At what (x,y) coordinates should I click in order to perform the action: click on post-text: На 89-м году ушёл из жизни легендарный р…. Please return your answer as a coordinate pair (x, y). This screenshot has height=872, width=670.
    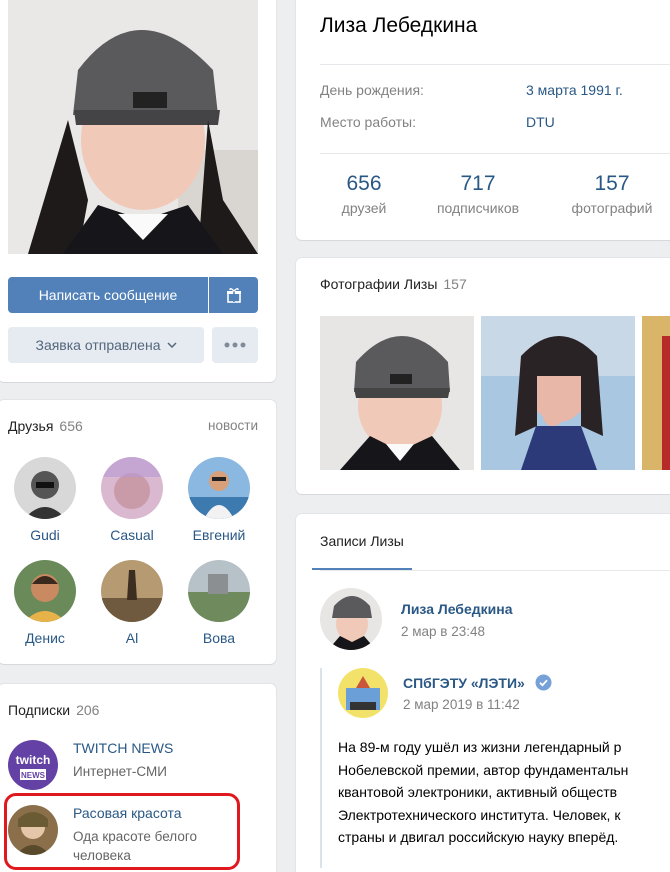
    Looking at the image, I should click on (504, 792).